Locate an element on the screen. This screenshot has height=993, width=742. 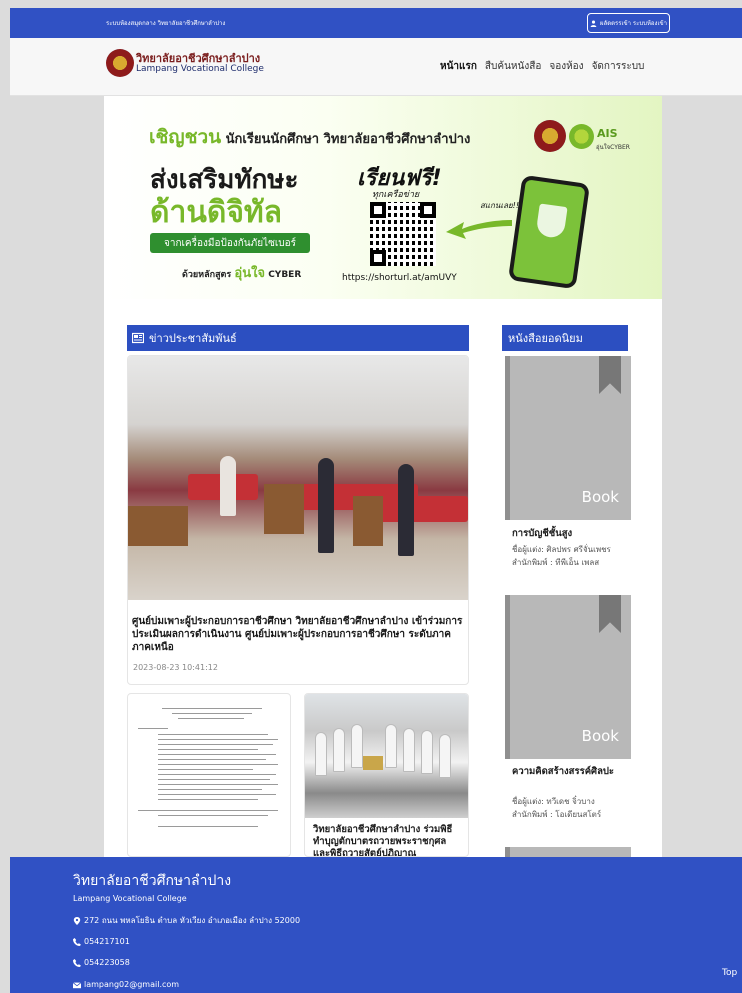
back-to-top-link: Top is located at coordinates (729, 973).